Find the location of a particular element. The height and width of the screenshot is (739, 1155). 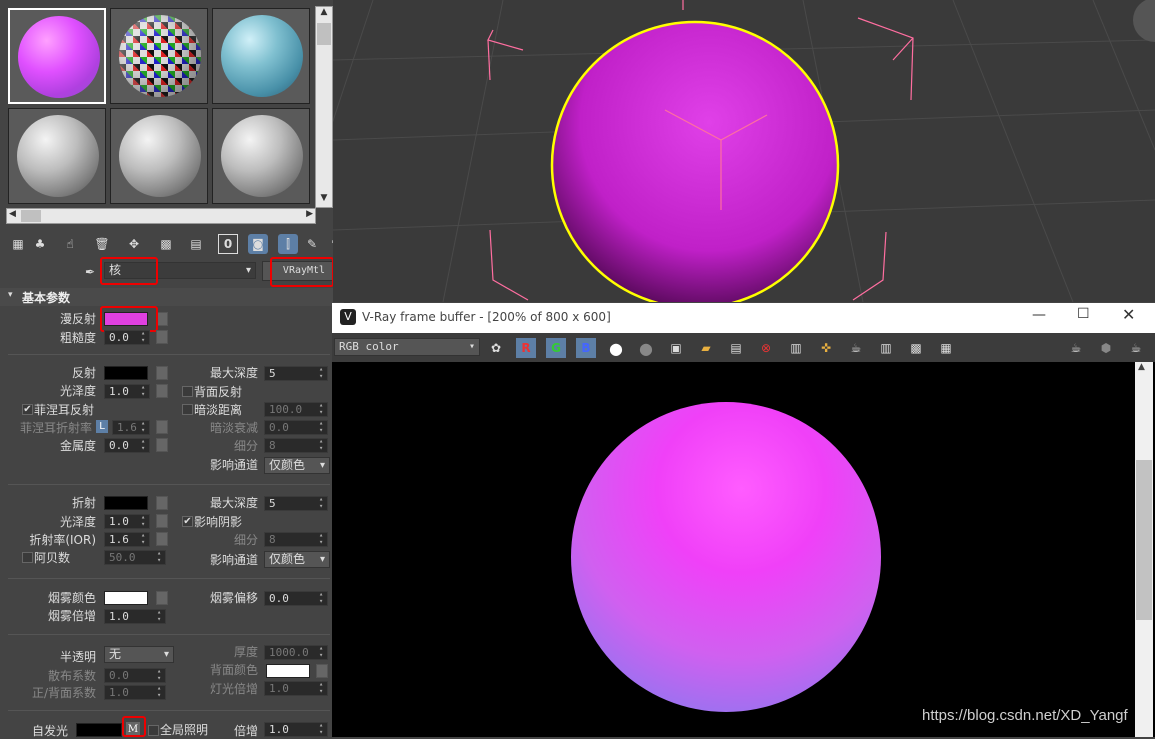

back-color-swatch is located at coordinates (288, 671).